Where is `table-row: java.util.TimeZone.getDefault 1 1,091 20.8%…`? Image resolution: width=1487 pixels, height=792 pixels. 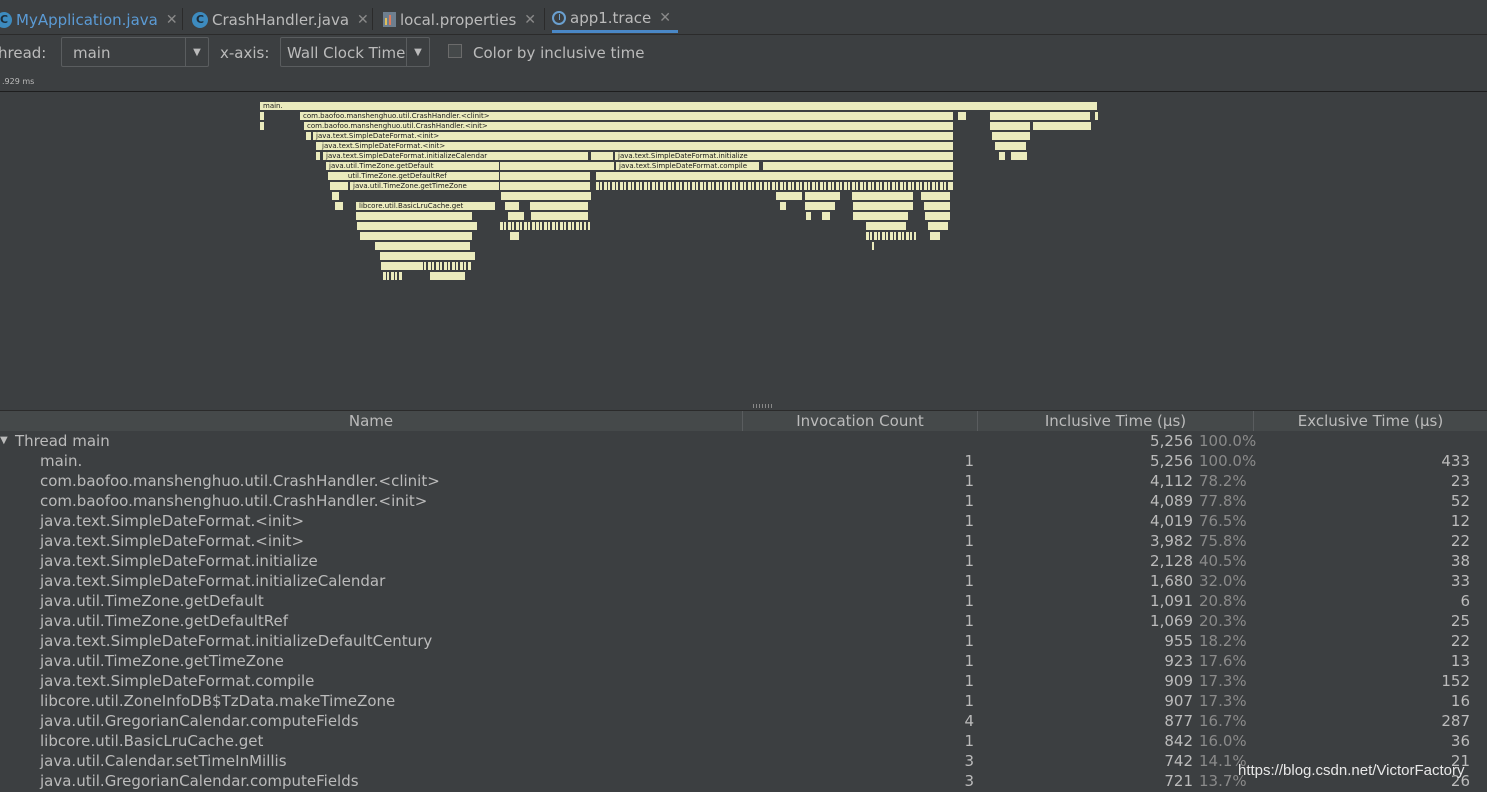
table-row: java.util.TimeZone.getDefault 1 1,091 20.8%… is located at coordinates (743, 601).